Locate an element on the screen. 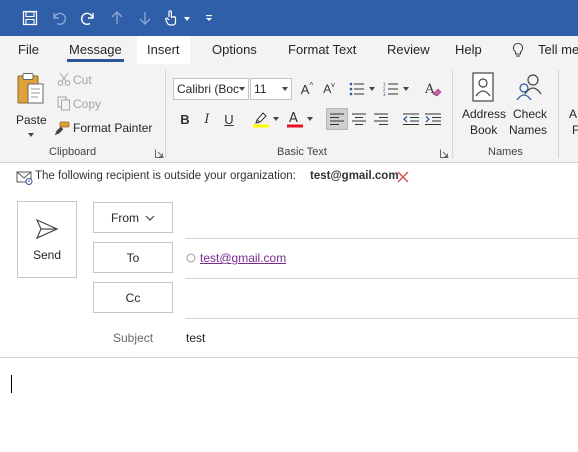 Image resolution: width=578 pixels, height=452 pixels. align-left-button is located at coordinates (337, 119).